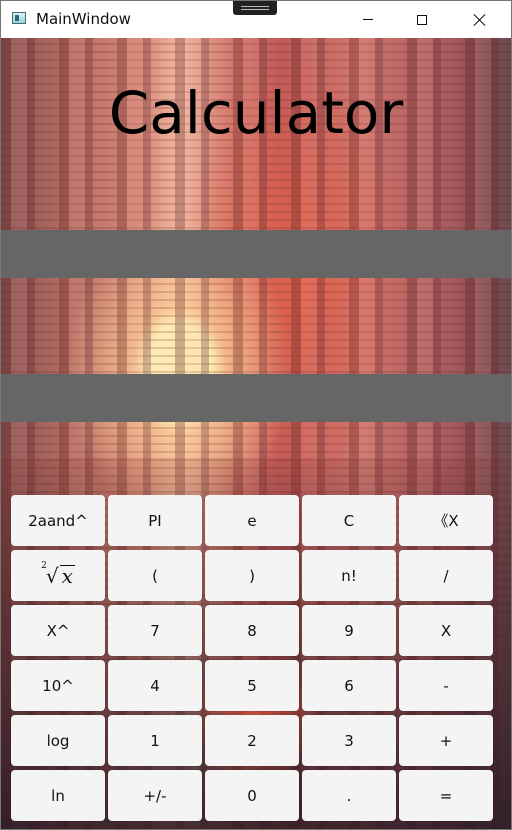 This screenshot has width=512, height=830. I want to click on expression-display, so click(256, 254).